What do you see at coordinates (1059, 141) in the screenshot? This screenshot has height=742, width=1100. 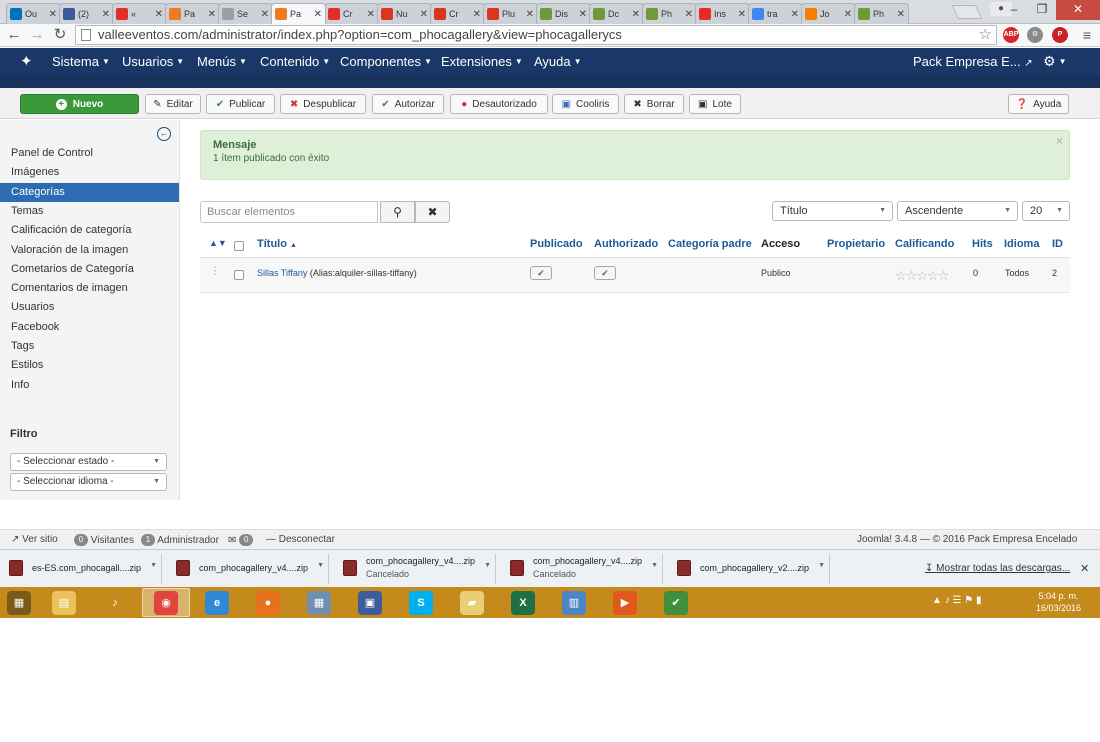 I see `close-icon: ×` at bounding box center [1059, 141].